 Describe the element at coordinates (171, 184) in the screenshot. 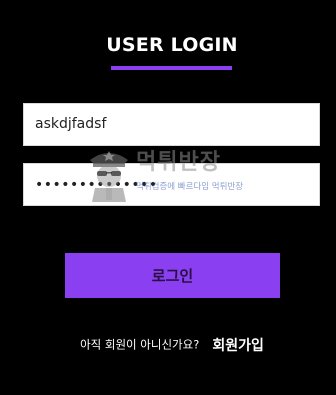

I see `password-field: ••••••••••••••` at that location.